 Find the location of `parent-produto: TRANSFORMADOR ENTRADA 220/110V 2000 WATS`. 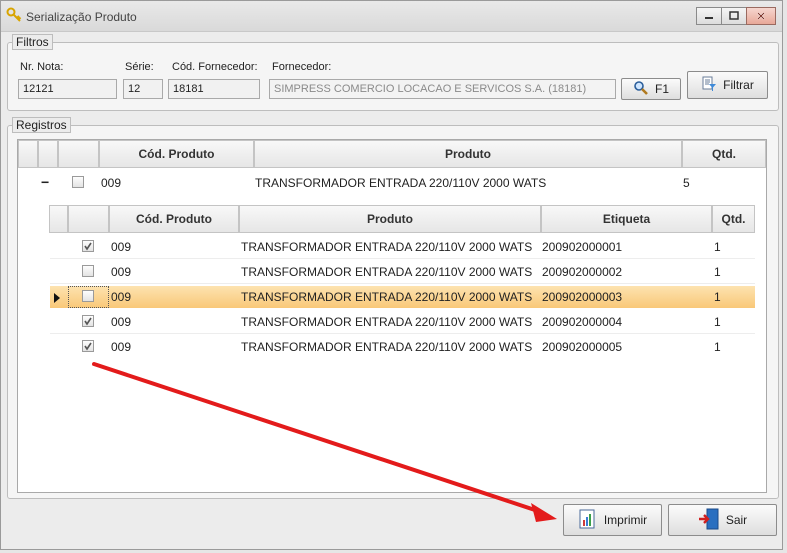

parent-produto: TRANSFORMADOR ENTRADA 220/110V 2000 WATS is located at coordinates (401, 183).